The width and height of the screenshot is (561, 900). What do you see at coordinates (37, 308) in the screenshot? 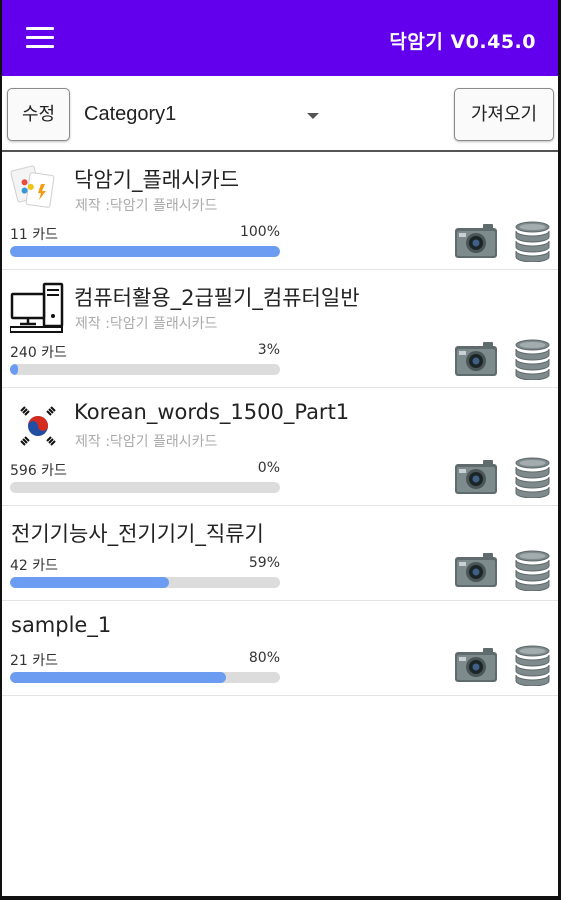
I see `computer-icon` at bounding box center [37, 308].